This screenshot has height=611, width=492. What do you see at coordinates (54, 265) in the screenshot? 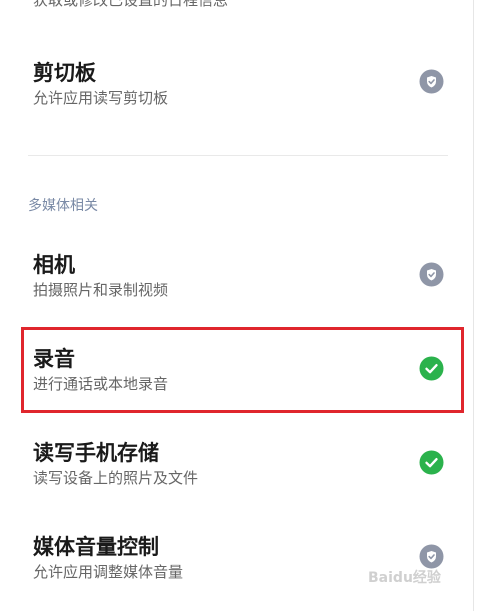
I see `permission-title-camera: 相机` at bounding box center [54, 265].